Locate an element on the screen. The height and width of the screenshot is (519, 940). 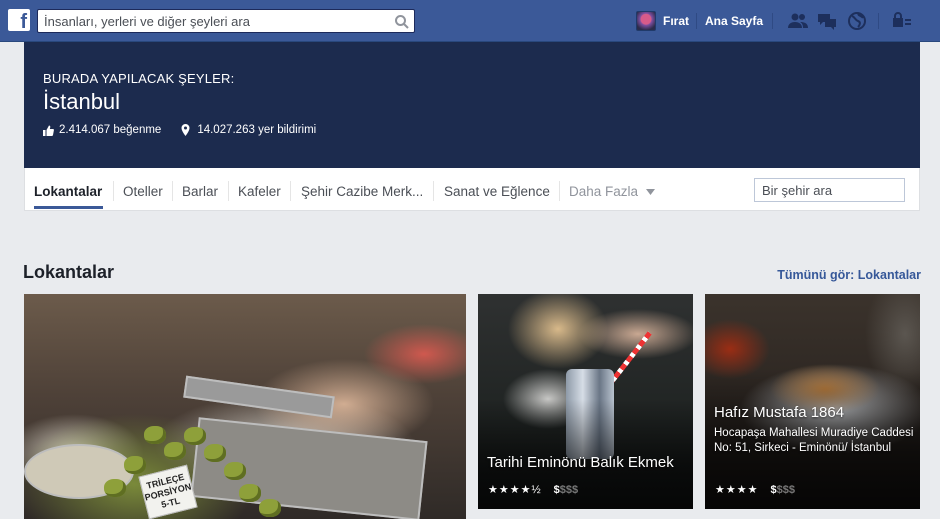
avatar is located at coordinates (646, 21).